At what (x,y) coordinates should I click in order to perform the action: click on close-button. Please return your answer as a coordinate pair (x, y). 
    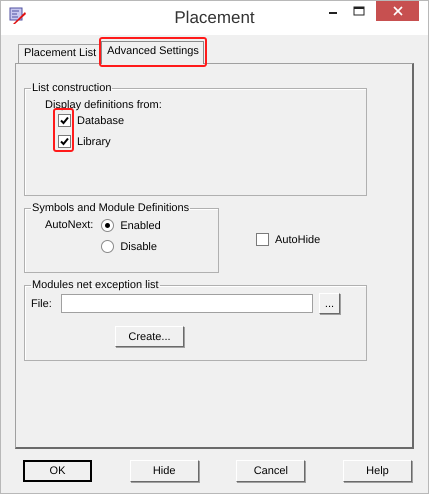
    Looking at the image, I should click on (397, 11).